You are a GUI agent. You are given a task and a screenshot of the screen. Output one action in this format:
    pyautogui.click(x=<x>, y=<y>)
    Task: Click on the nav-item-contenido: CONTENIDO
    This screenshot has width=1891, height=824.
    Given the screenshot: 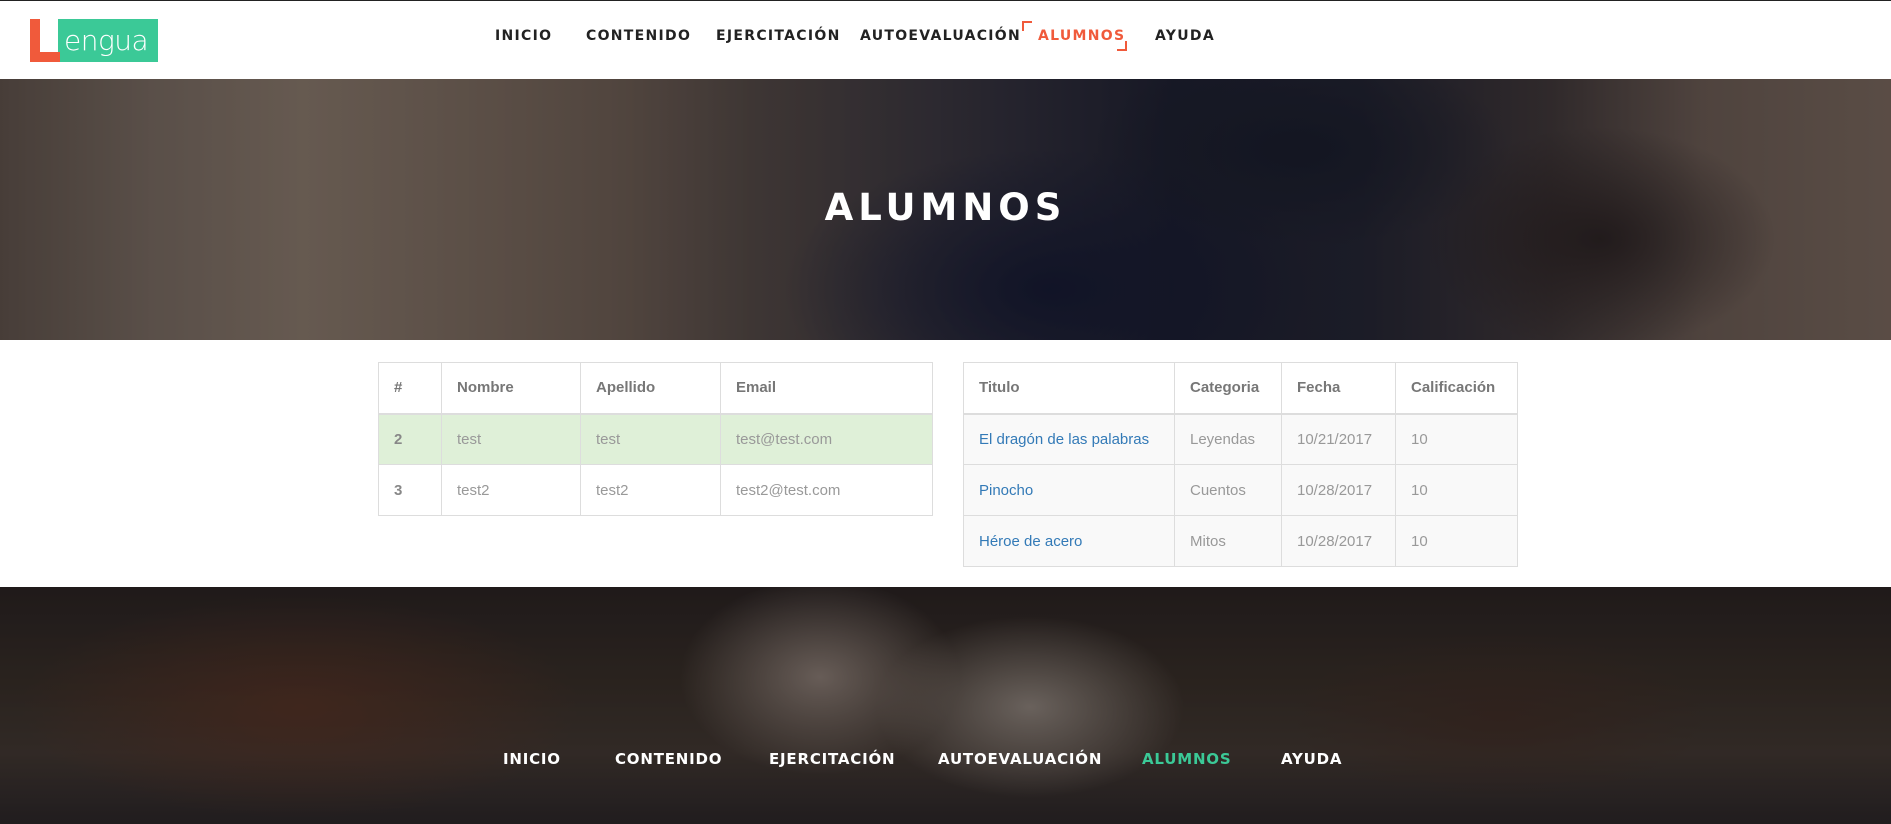 What is the action you would take?
    pyautogui.click(x=638, y=36)
    